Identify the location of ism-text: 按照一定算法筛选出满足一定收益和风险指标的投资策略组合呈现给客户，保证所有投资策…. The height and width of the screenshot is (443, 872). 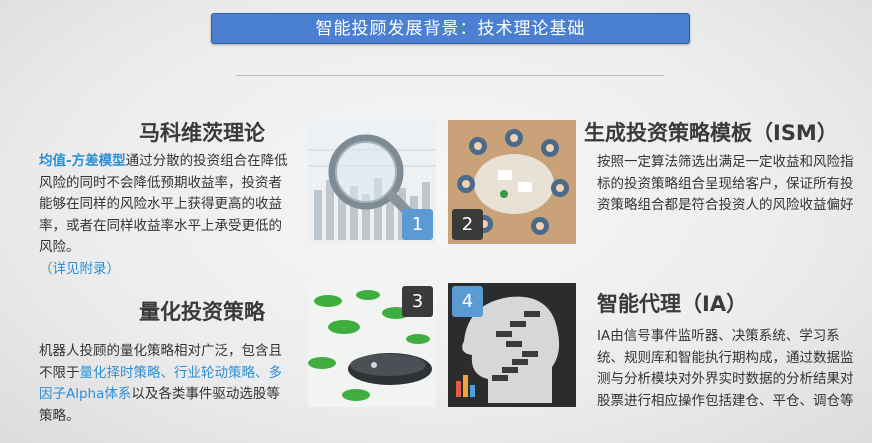
(725, 183).